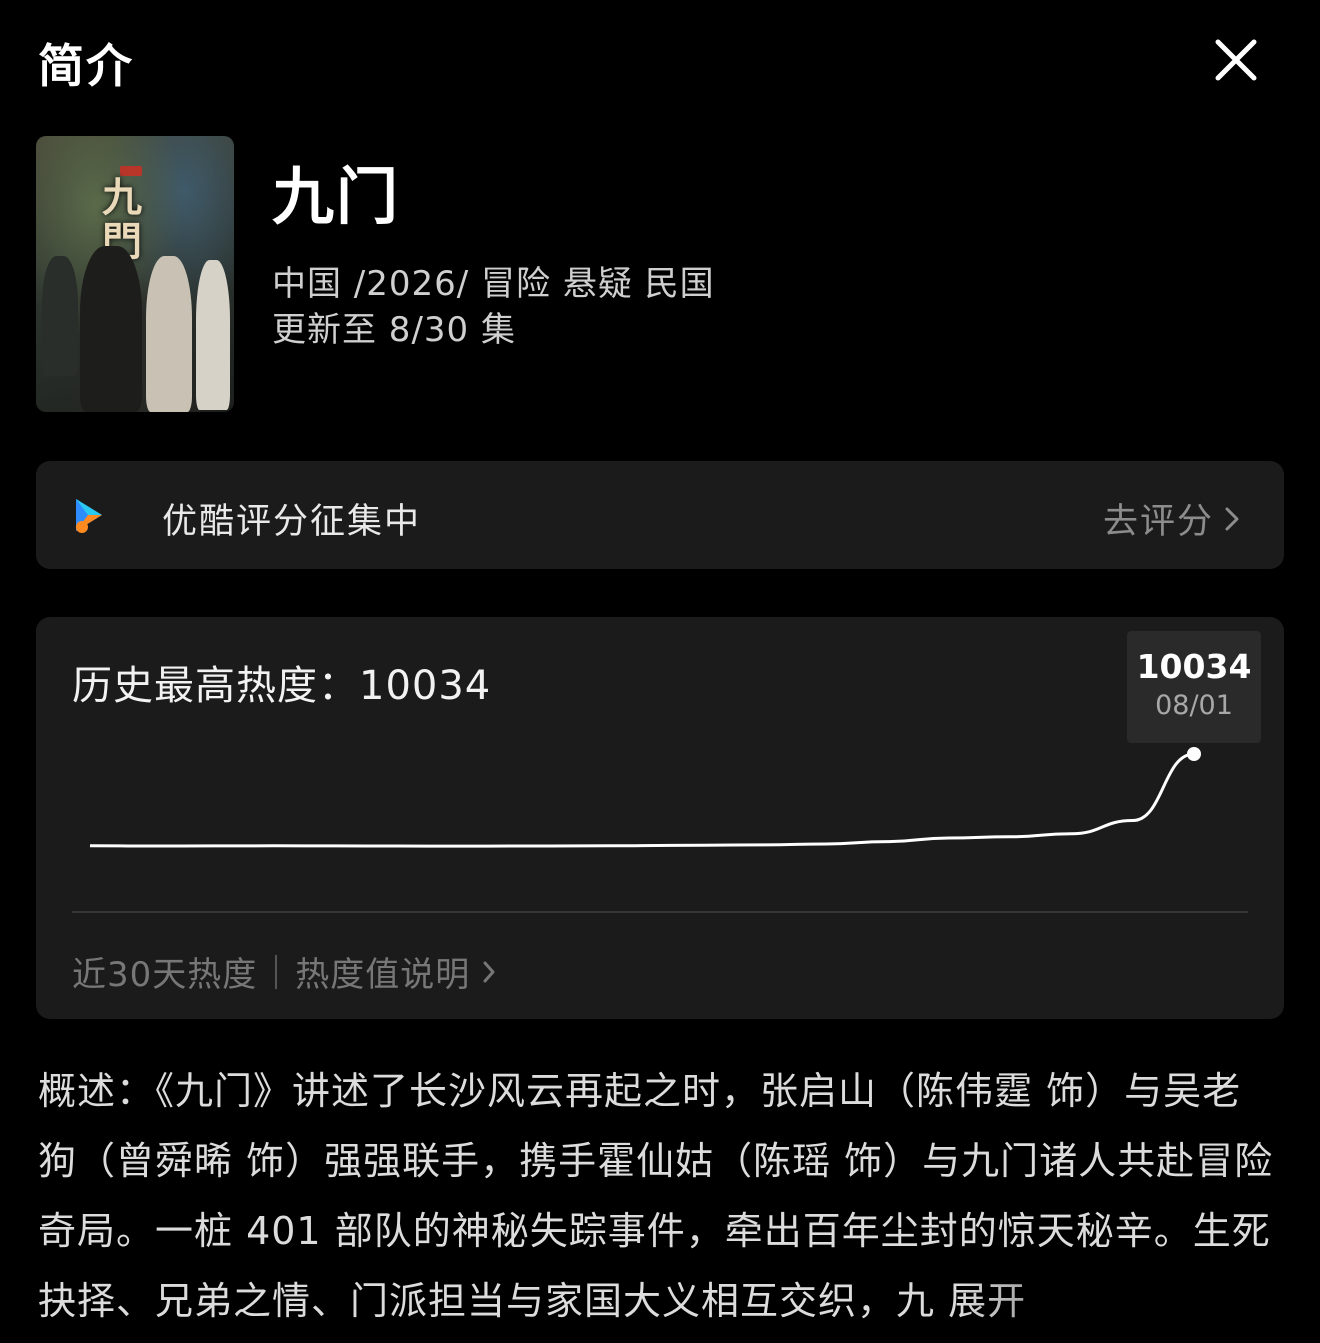 The height and width of the screenshot is (1343, 1320). I want to click on rating-card: 优酷评分征集中 去评分, so click(660, 515).